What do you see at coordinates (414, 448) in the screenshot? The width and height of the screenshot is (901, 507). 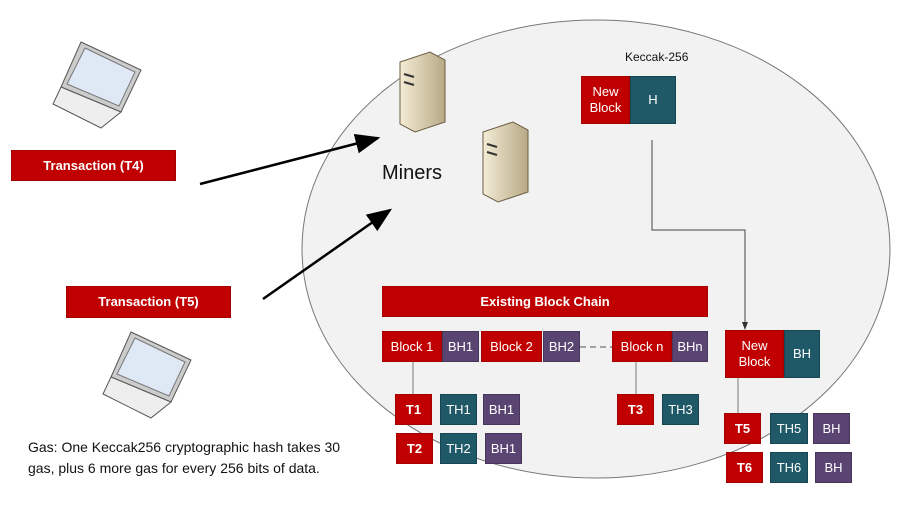 I see `tx-t2: T2` at bounding box center [414, 448].